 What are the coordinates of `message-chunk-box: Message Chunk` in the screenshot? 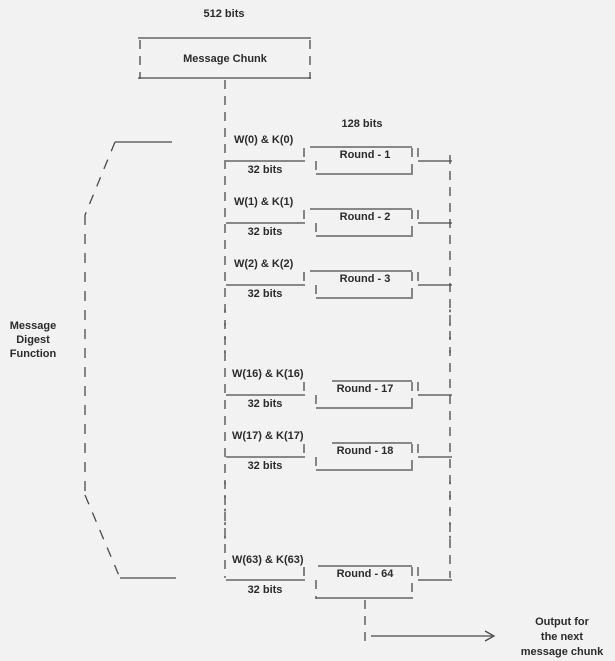 It's located at (224, 58).